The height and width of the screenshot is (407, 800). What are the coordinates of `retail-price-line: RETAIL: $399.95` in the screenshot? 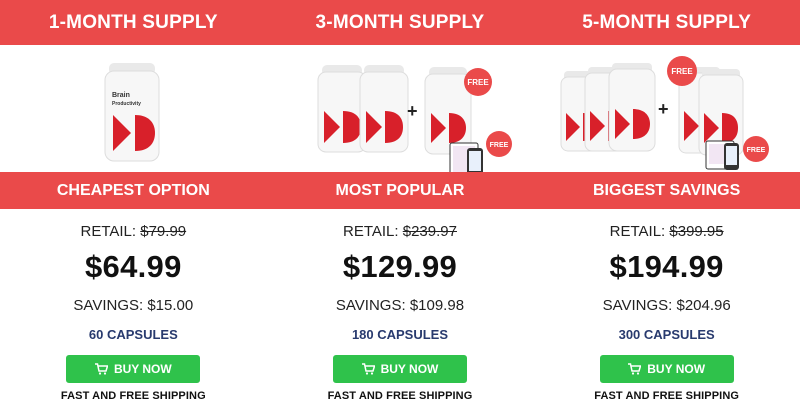 It's located at (666, 231).